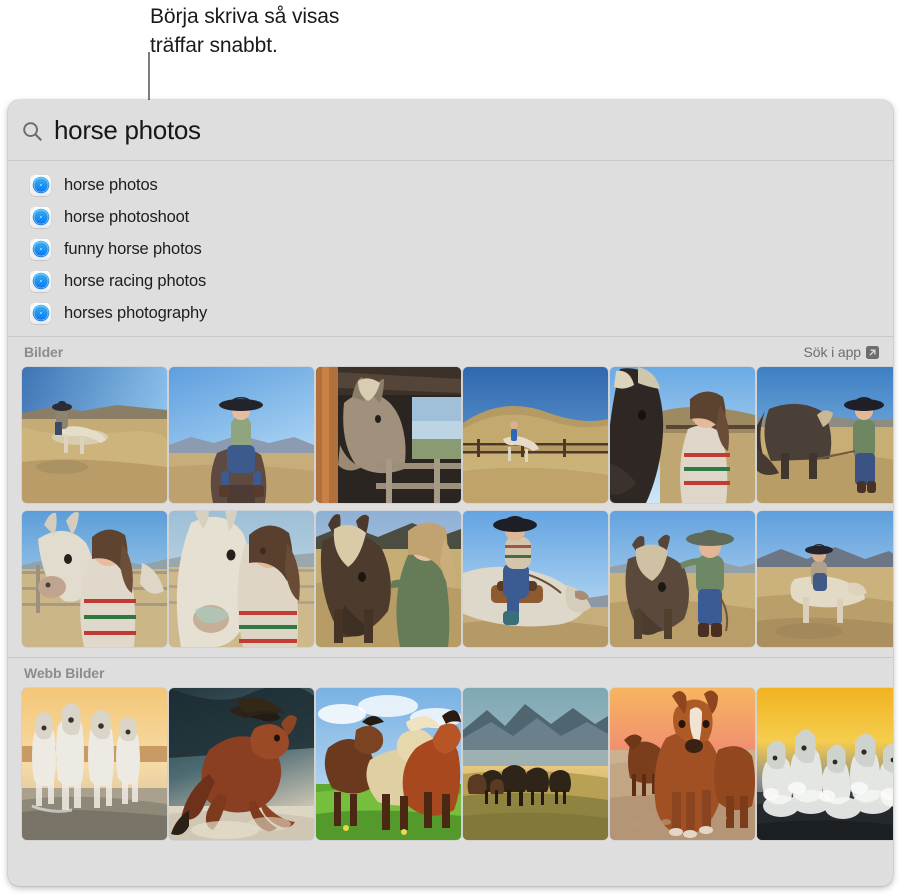 This screenshot has height=894, width=904. I want to click on suggestion-label: horse racing photos, so click(135, 280).